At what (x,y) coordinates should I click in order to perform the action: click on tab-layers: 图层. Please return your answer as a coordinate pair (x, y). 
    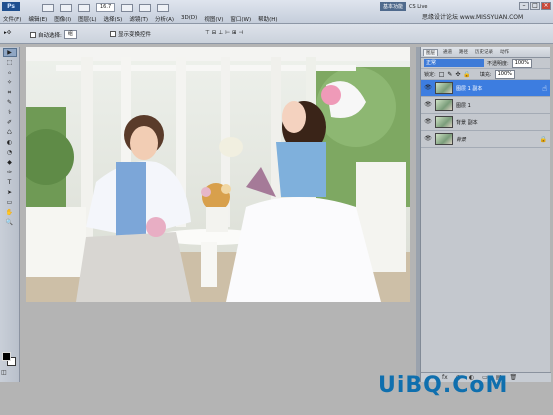
    Looking at the image, I should click on (430, 52).